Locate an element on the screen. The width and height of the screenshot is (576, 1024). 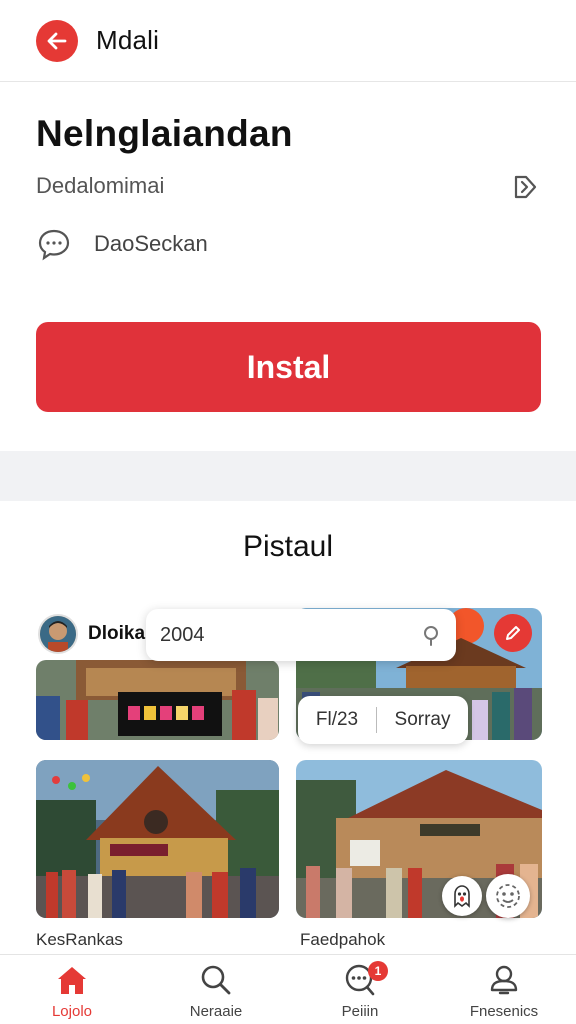
pencil-icon is located at coordinates (513, 633).